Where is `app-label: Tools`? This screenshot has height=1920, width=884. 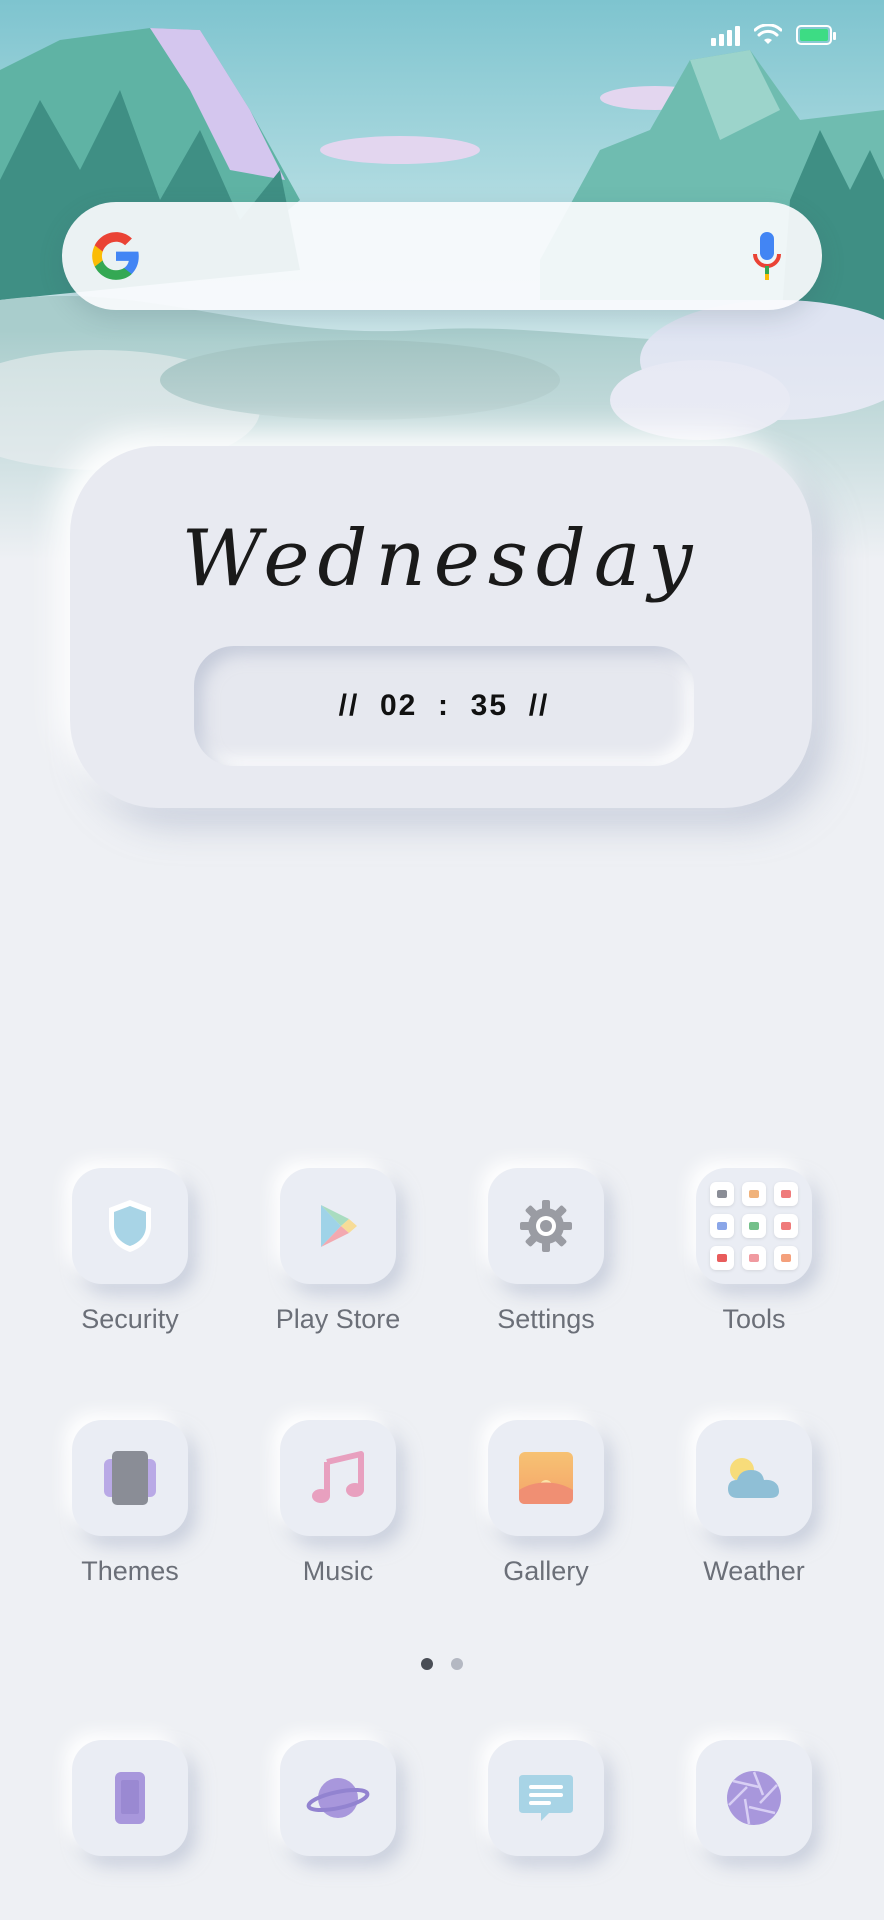 app-label: Tools is located at coordinates (754, 1319).